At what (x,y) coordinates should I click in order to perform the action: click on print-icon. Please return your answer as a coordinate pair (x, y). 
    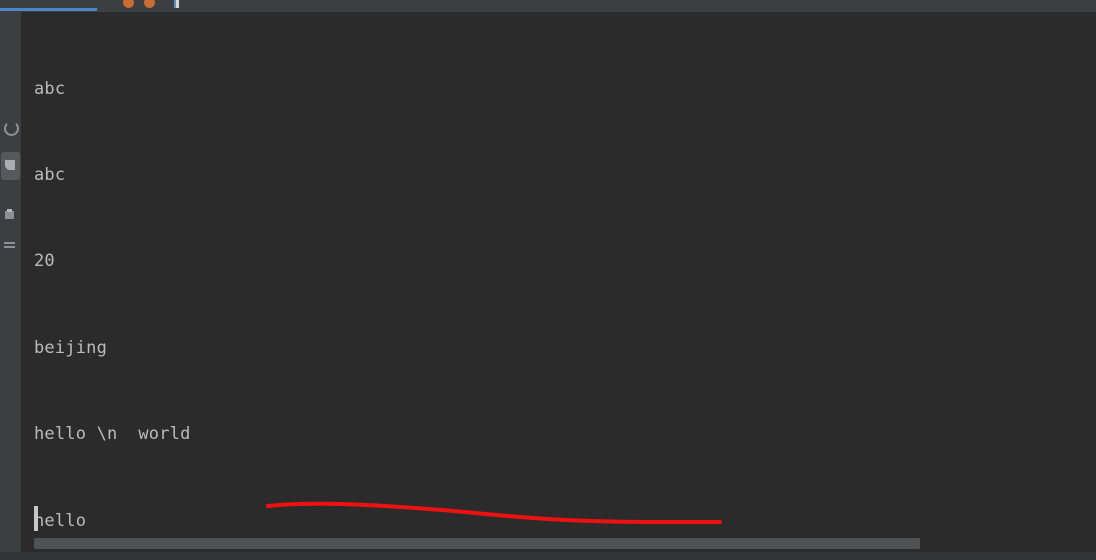
    Looking at the image, I should click on (10, 215).